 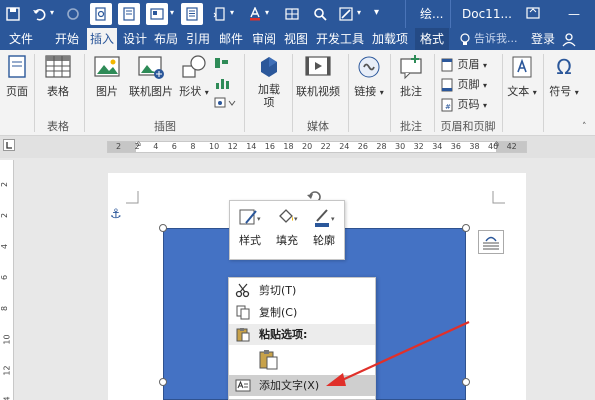 I want to click on ruler-tick: 18, so click(x=288, y=146).